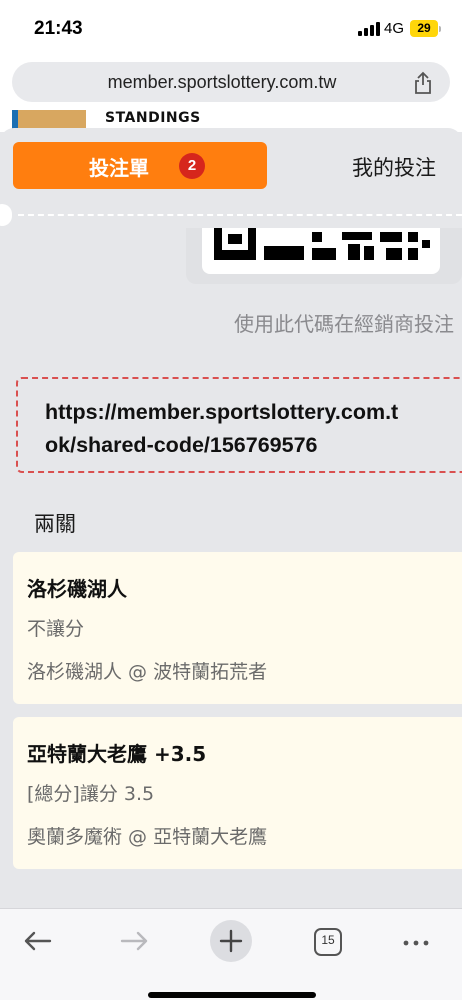 This screenshot has width=462, height=1000. Describe the element at coordinates (119, 168) in the screenshot. I see `tab-bet-slip-label: 投注單` at that location.